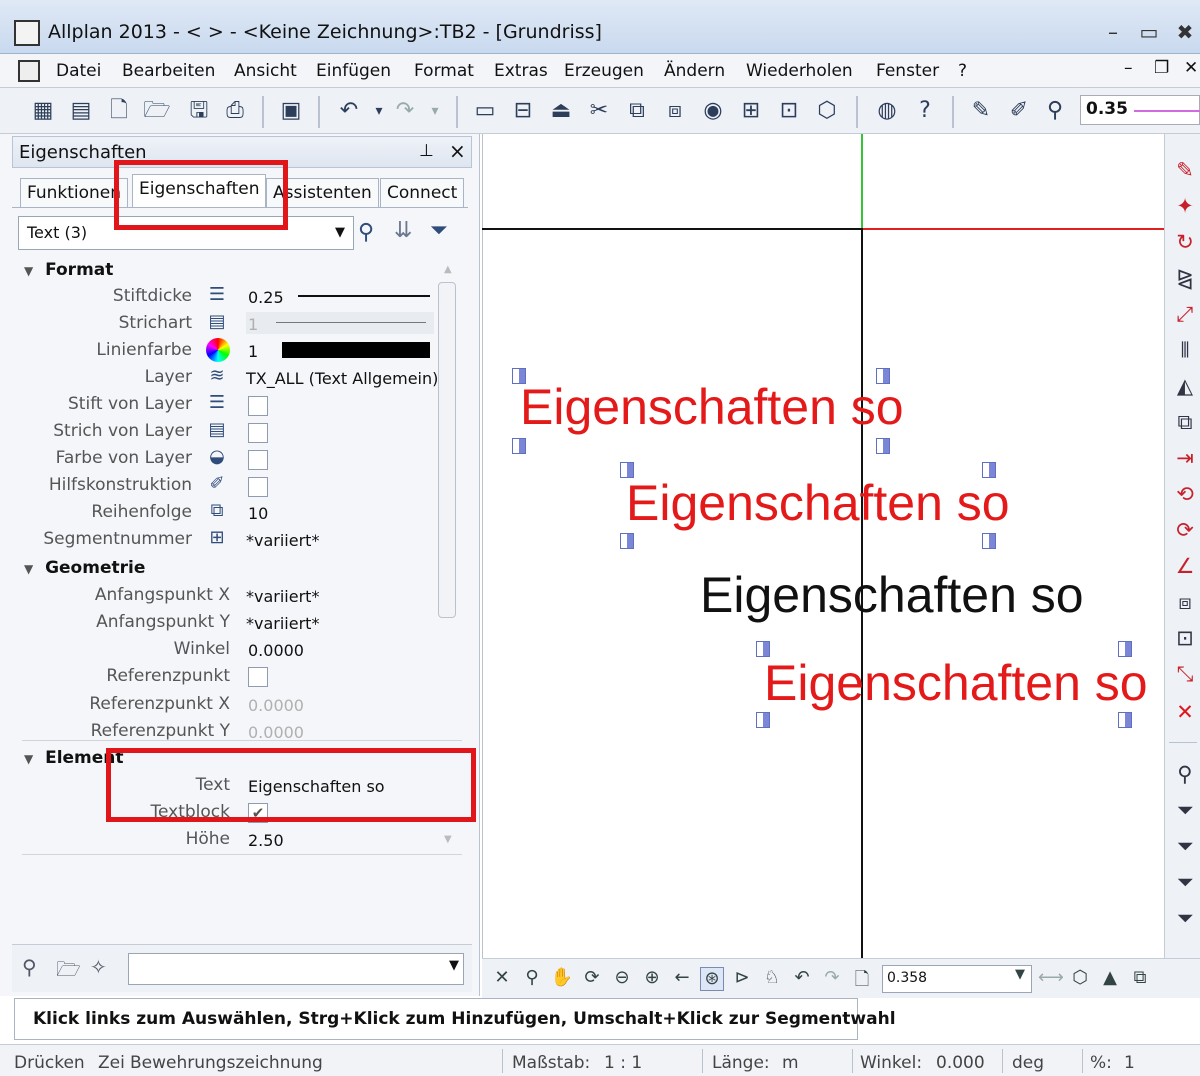 This screenshot has width=1200, height=1076. Describe the element at coordinates (1185, 640) in the screenshot. I see `scale-icon: ⊡` at that location.